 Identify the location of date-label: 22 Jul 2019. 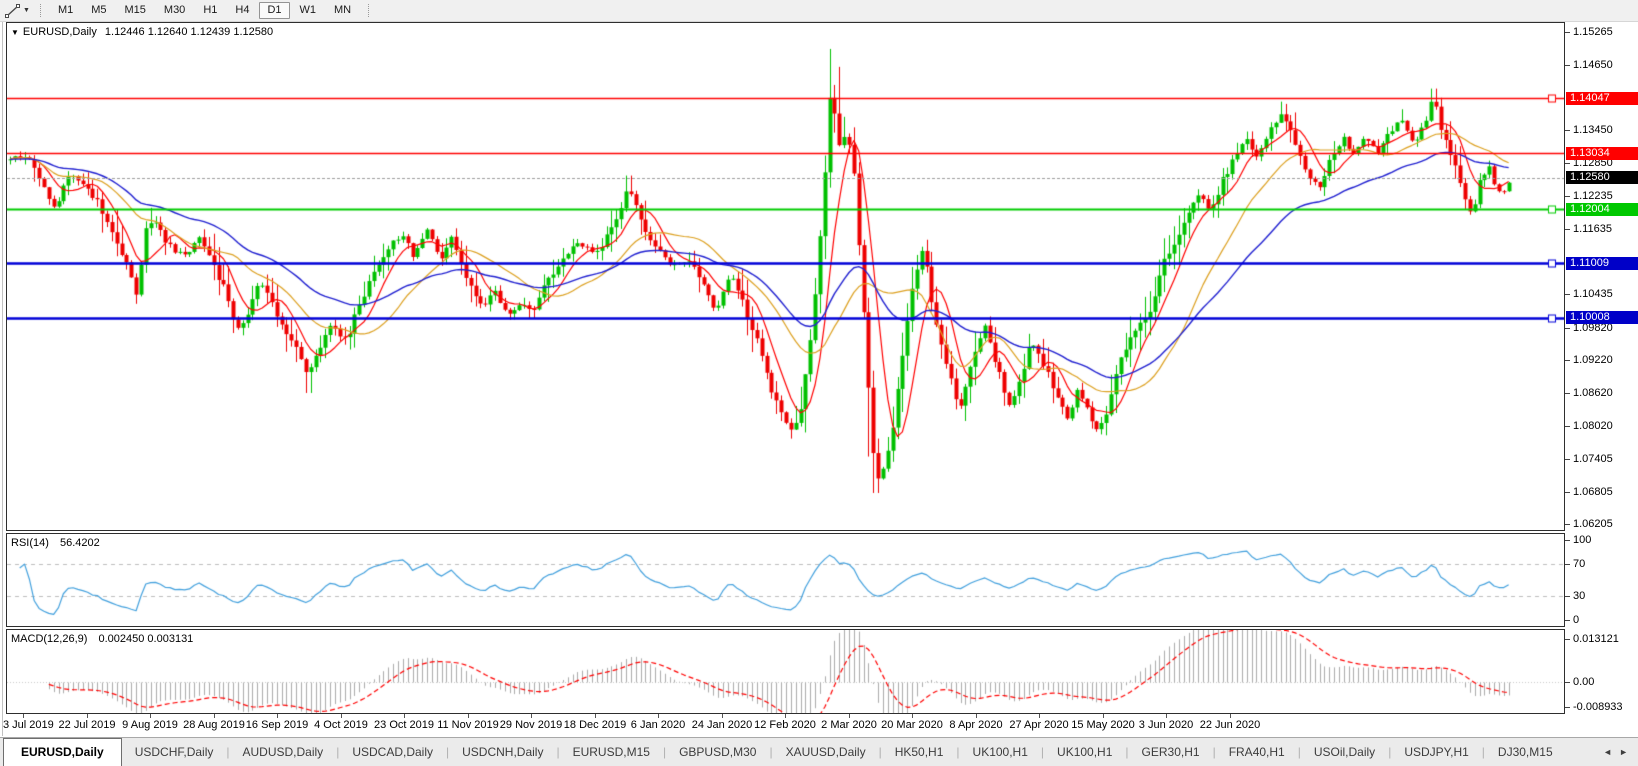
(87, 725).